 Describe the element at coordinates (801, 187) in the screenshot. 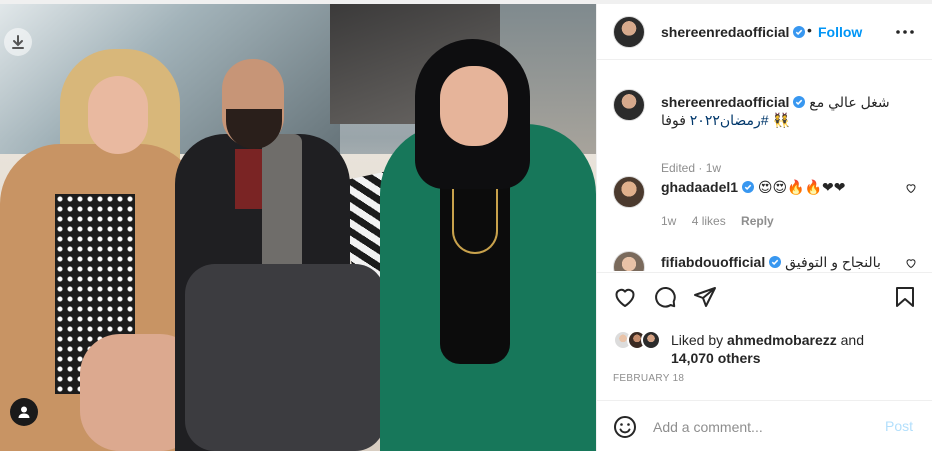

I see `comment-text: 😍😍🔥🔥❤❤` at that location.